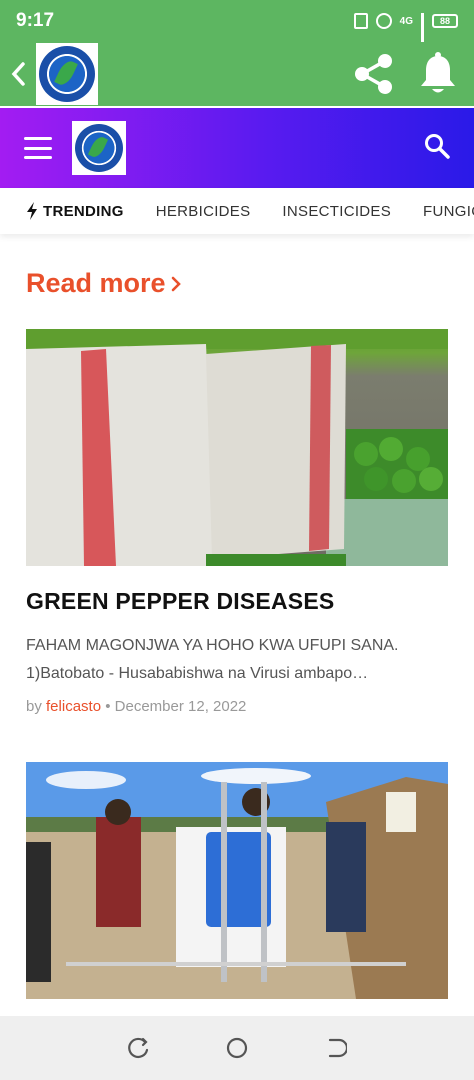  What do you see at coordinates (35, 20) in the screenshot?
I see `status-time: 9:17` at bounding box center [35, 20].